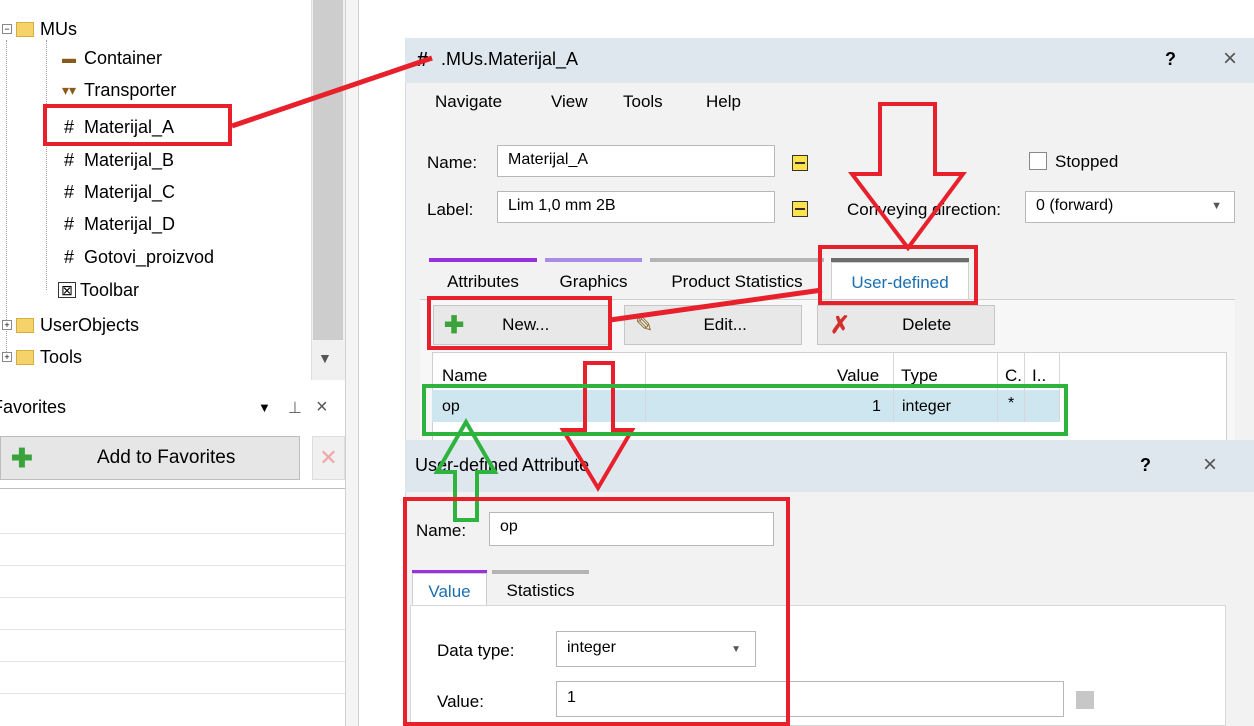  What do you see at coordinates (519, 323) in the screenshot?
I see `annotation-box-new-button` at bounding box center [519, 323].